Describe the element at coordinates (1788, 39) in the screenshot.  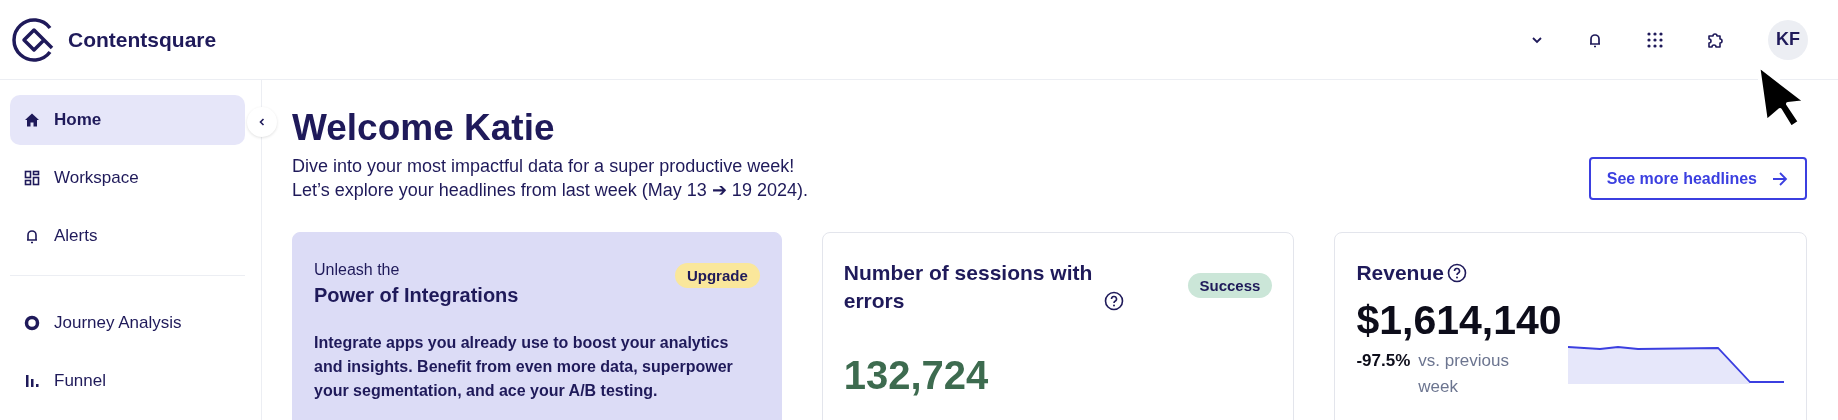
I see `user-avatar: KF` at that location.